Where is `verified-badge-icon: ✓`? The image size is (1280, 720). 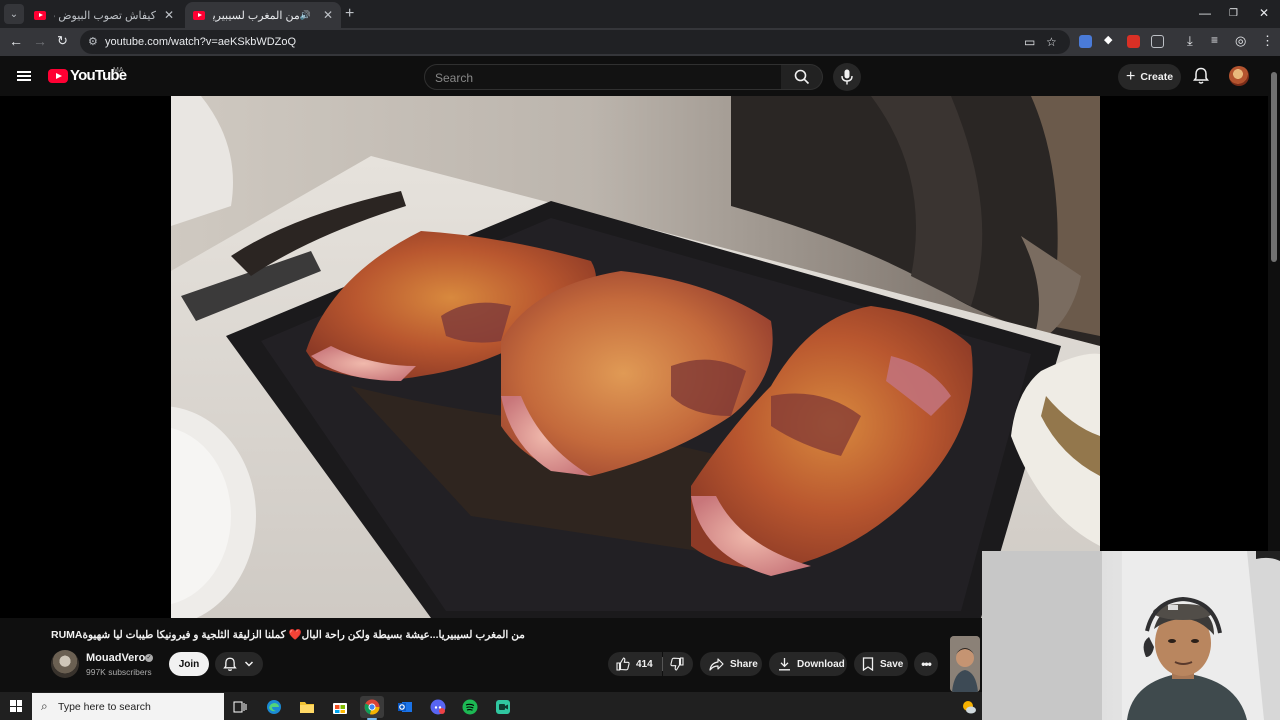
verified-badge-icon: ✓ is located at coordinates (149, 658).